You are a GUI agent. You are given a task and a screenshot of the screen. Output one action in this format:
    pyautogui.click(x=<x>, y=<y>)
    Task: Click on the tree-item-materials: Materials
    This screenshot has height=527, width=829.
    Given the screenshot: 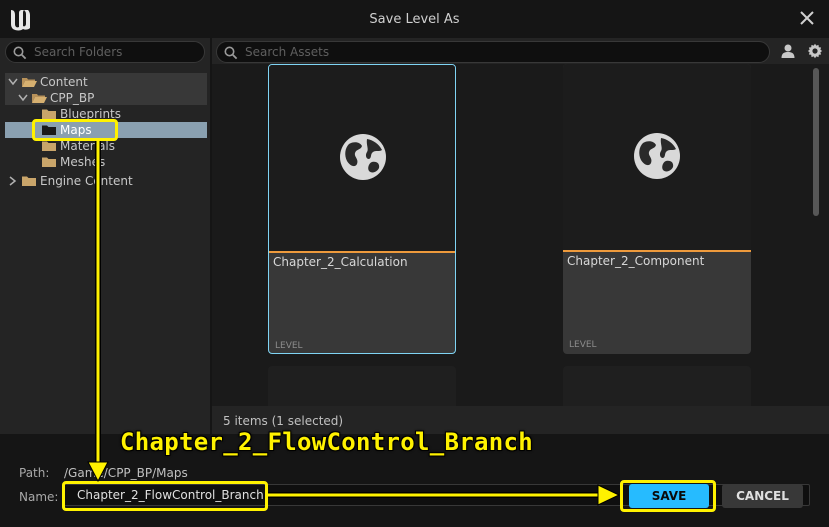 What is the action you would take?
    pyautogui.click(x=78, y=146)
    